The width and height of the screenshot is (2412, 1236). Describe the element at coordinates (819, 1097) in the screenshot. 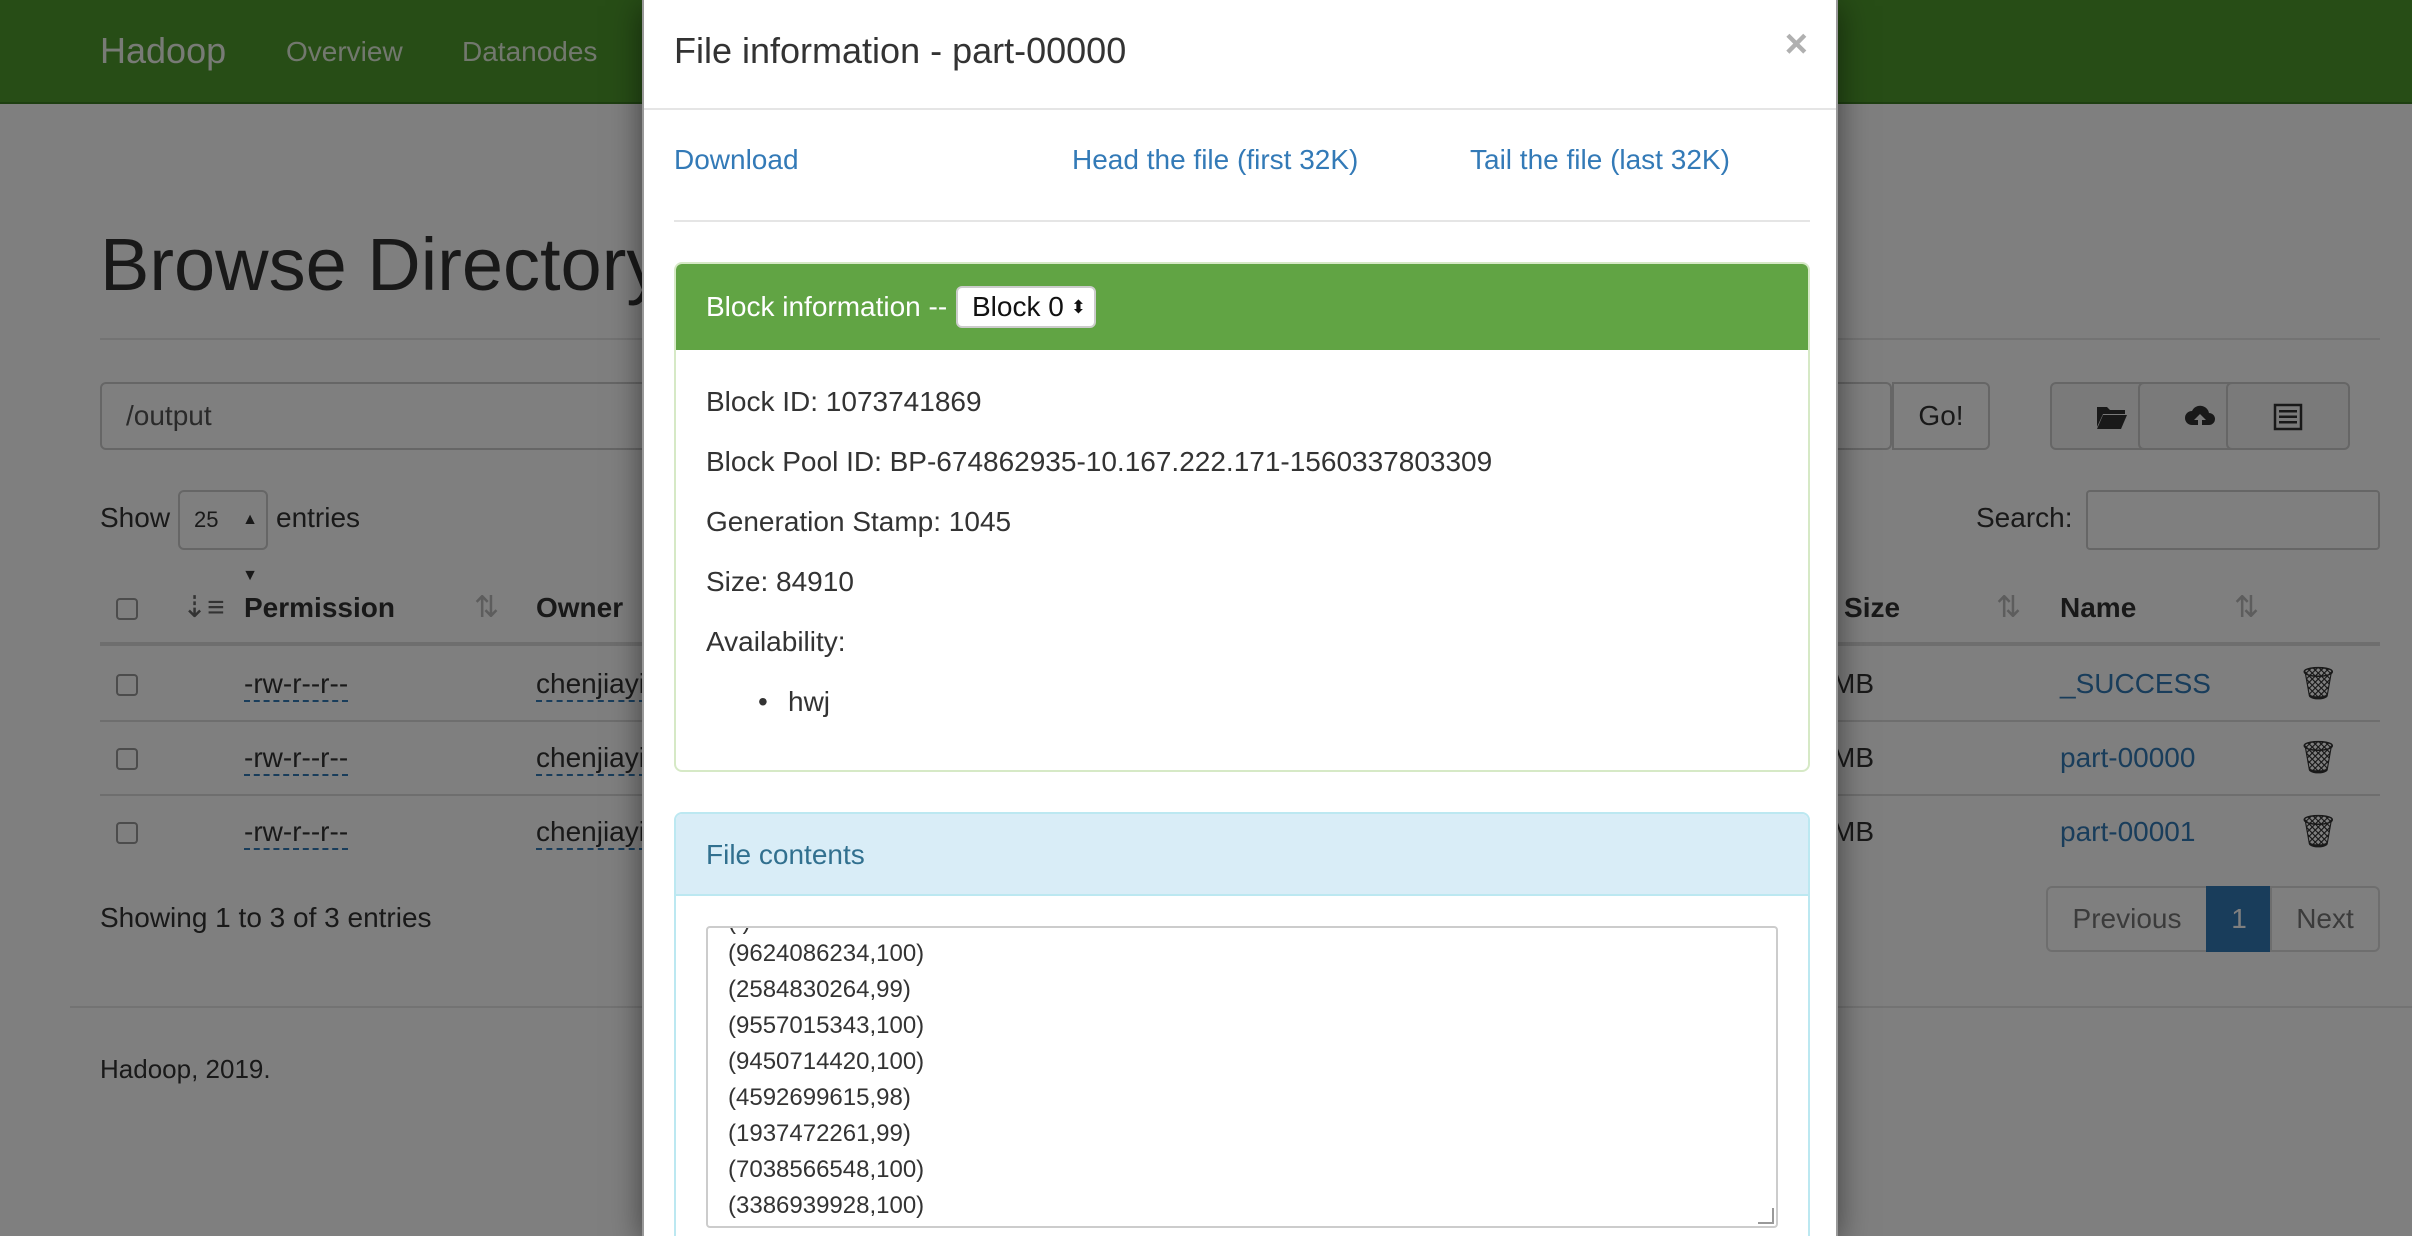

I see `content-line: (4592699615,98)` at that location.